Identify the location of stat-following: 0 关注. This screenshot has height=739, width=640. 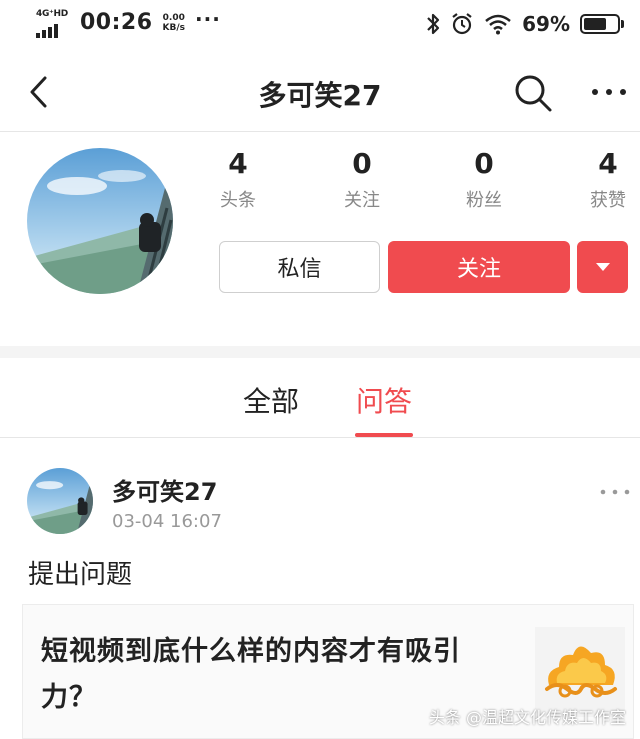
(362, 180).